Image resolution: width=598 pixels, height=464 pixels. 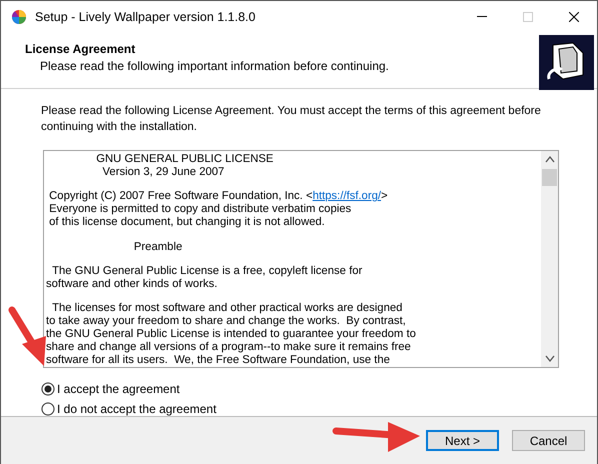 I want to click on website-link: https://fsf.org/, so click(x=347, y=196).